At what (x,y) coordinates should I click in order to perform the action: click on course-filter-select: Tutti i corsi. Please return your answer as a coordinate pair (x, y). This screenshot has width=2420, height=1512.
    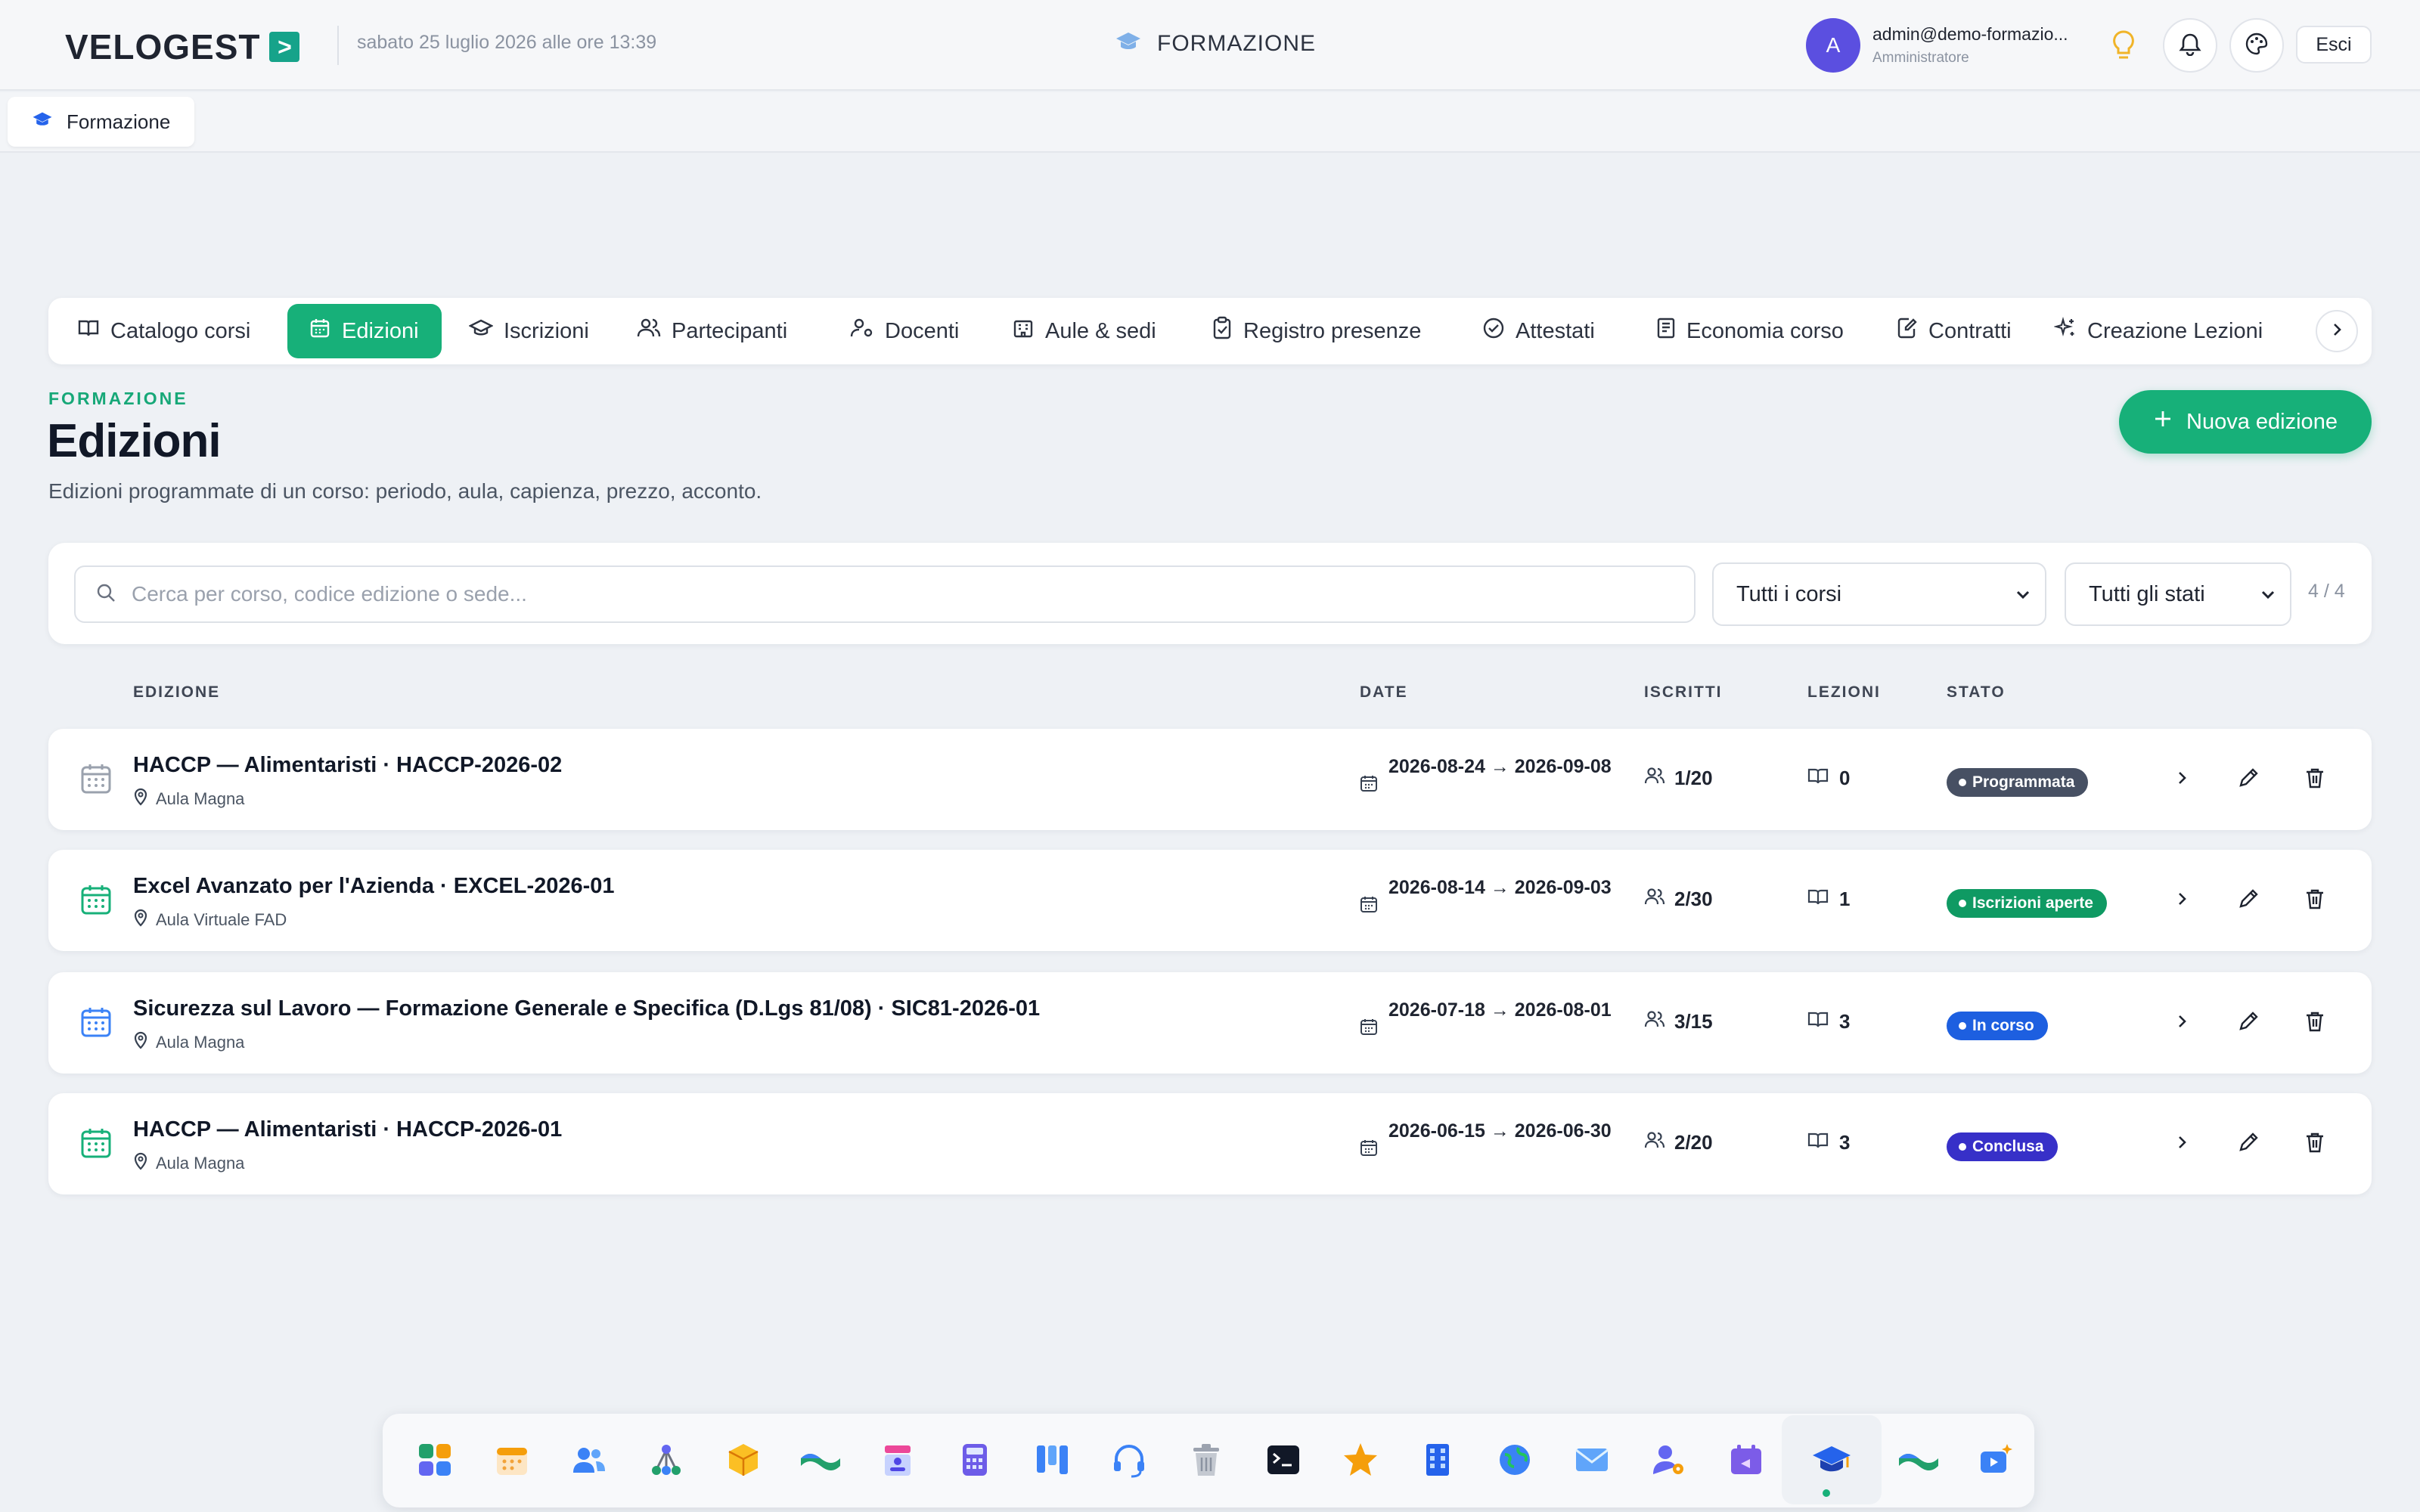
    Looking at the image, I should click on (1879, 594).